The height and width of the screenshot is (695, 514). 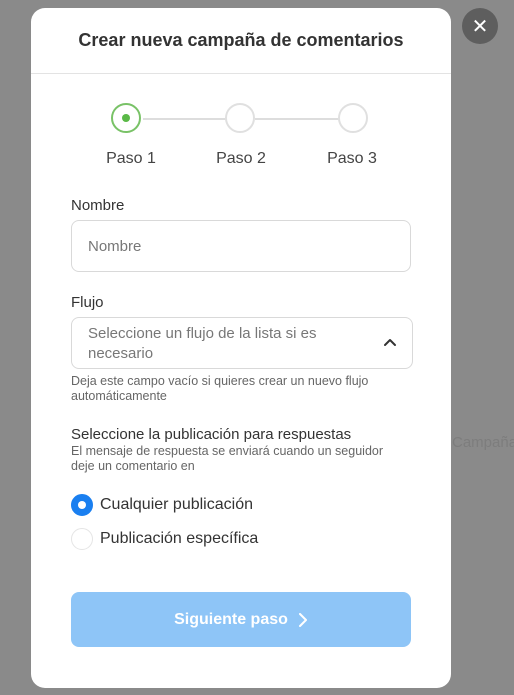 What do you see at coordinates (98, 205) in the screenshot?
I see `name-field-label: Nombre` at bounding box center [98, 205].